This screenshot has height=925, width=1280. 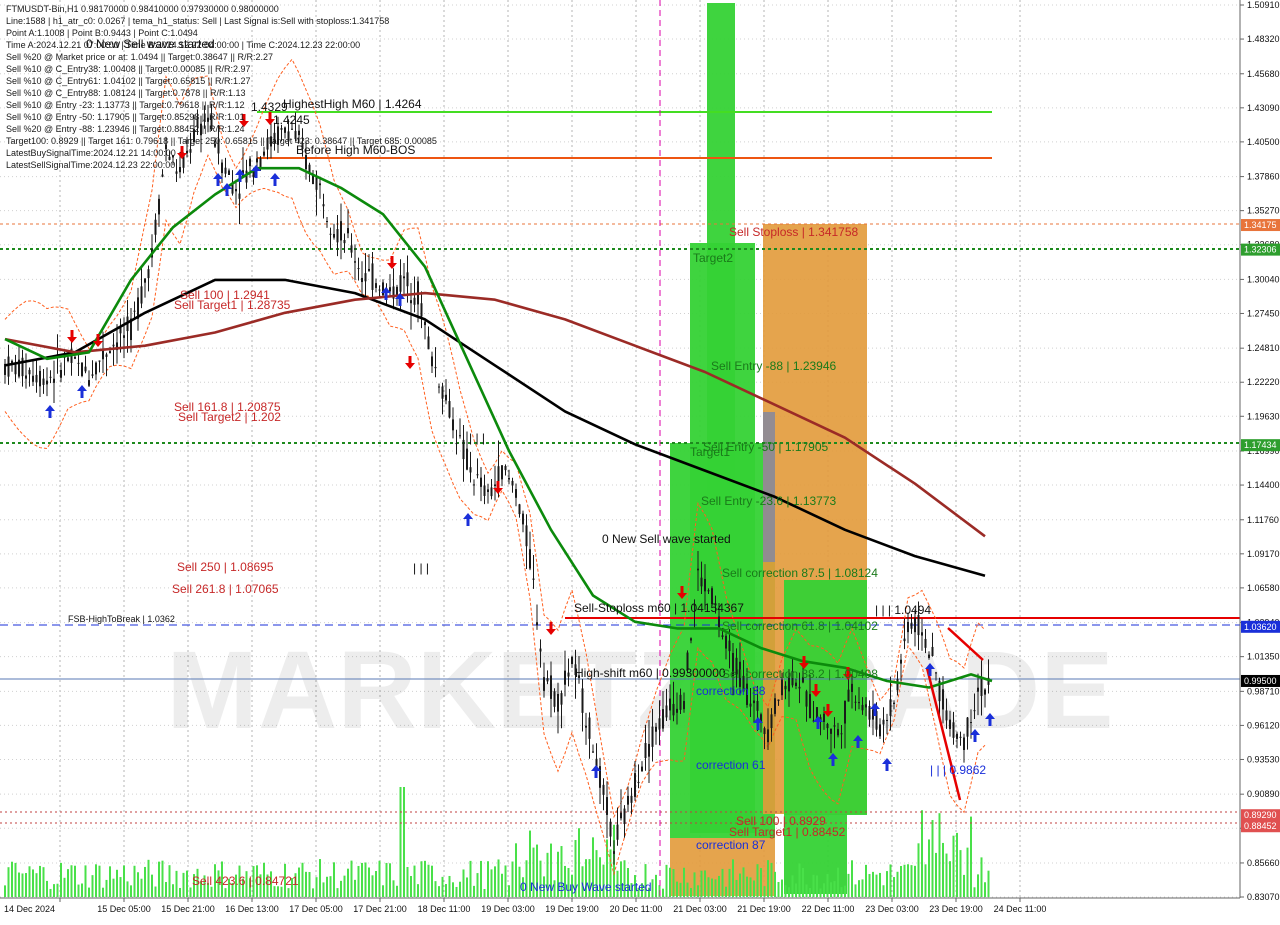 What do you see at coordinates (1263, 177) in the screenshot?
I see `price-tick-label: 1.37860` at bounding box center [1263, 177].